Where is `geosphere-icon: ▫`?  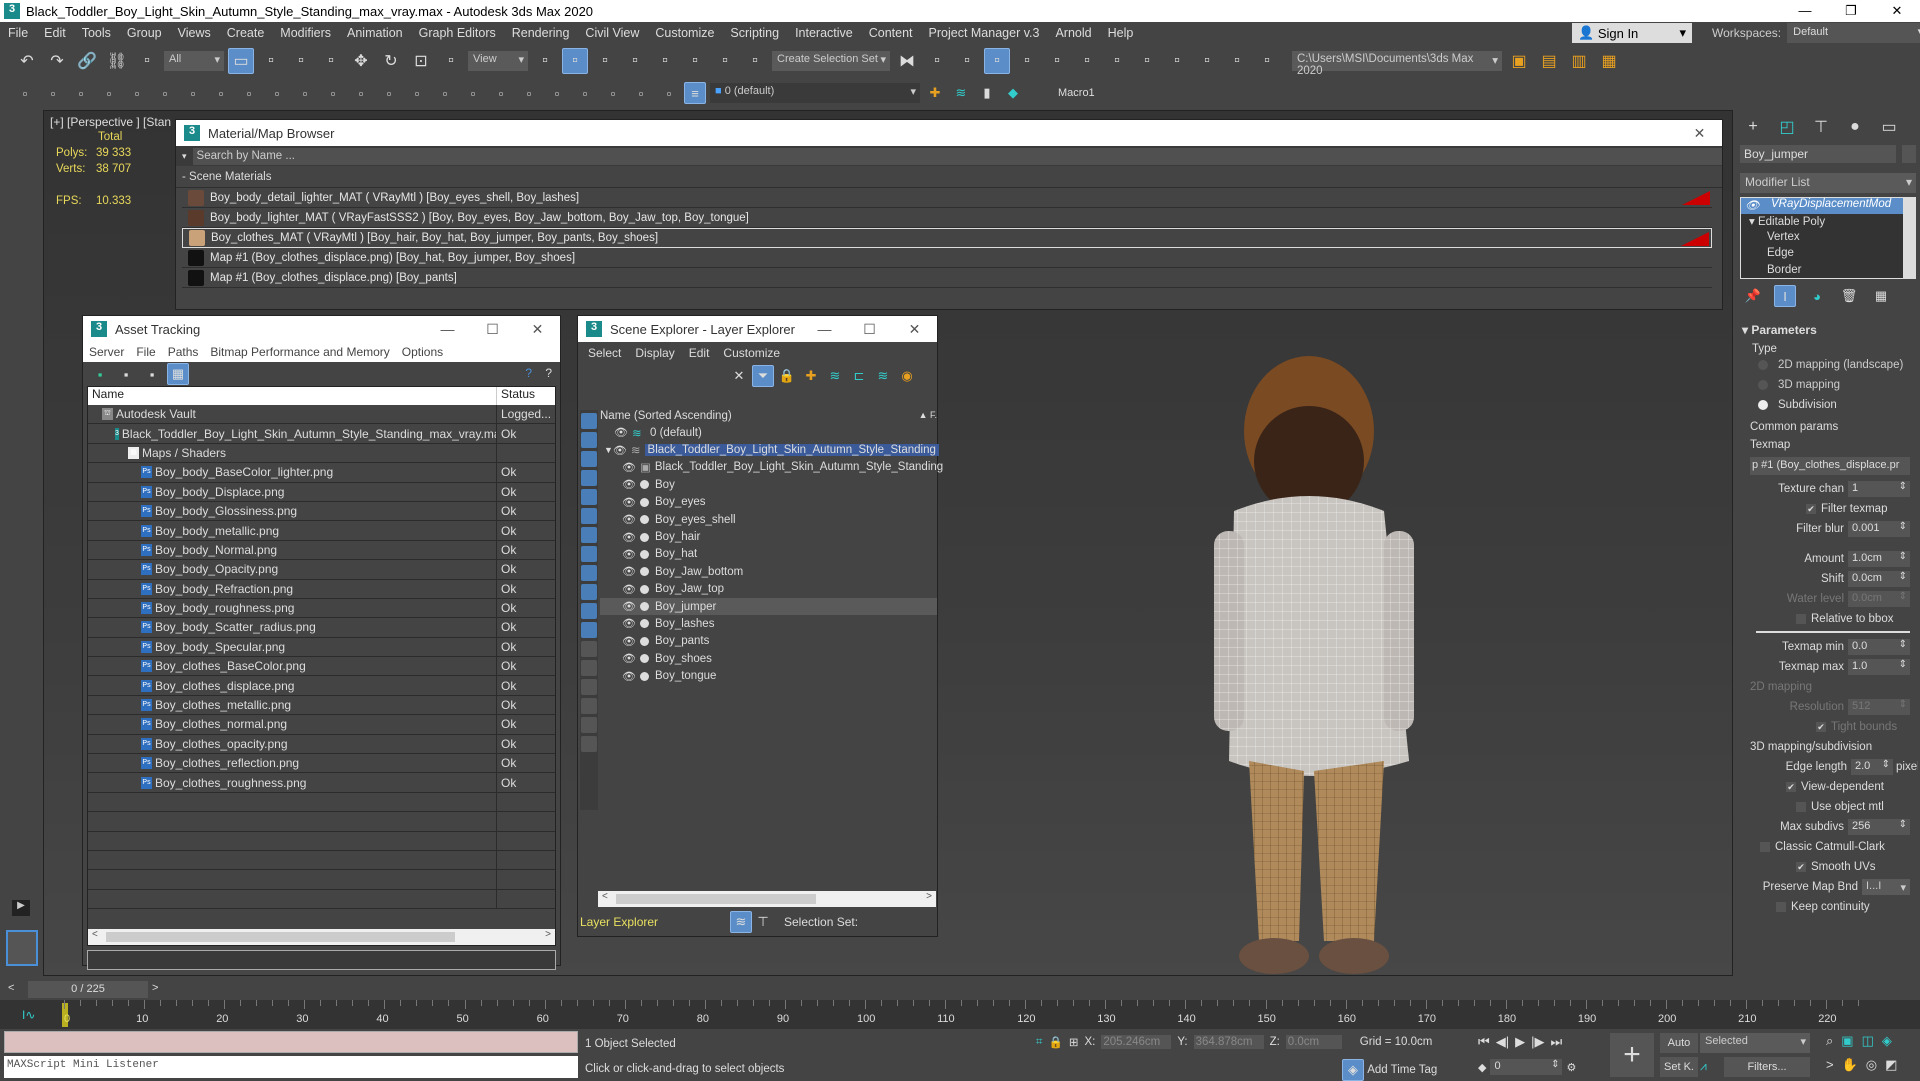
geosphere-icon: ▫ is located at coordinates (585, 93).